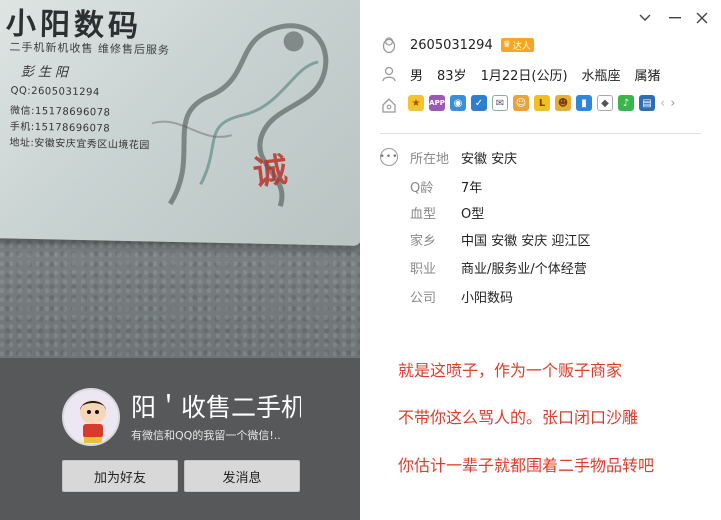 This screenshot has height=520, width=721. Describe the element at coordinates (437, 103) in the screenshot. I see `app-badge-icon: APP` at that location.